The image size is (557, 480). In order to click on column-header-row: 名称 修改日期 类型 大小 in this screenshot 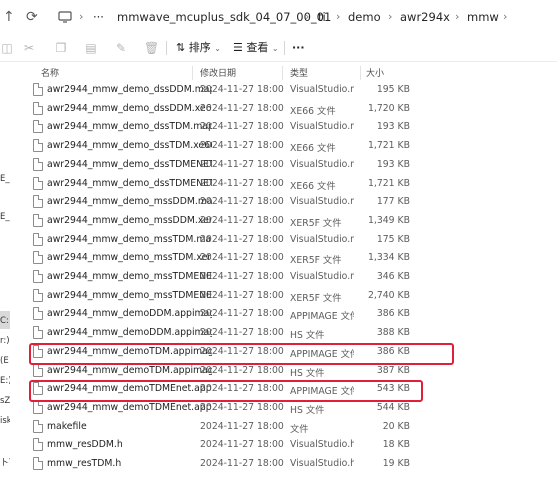, I will do `click(278, 71)`.